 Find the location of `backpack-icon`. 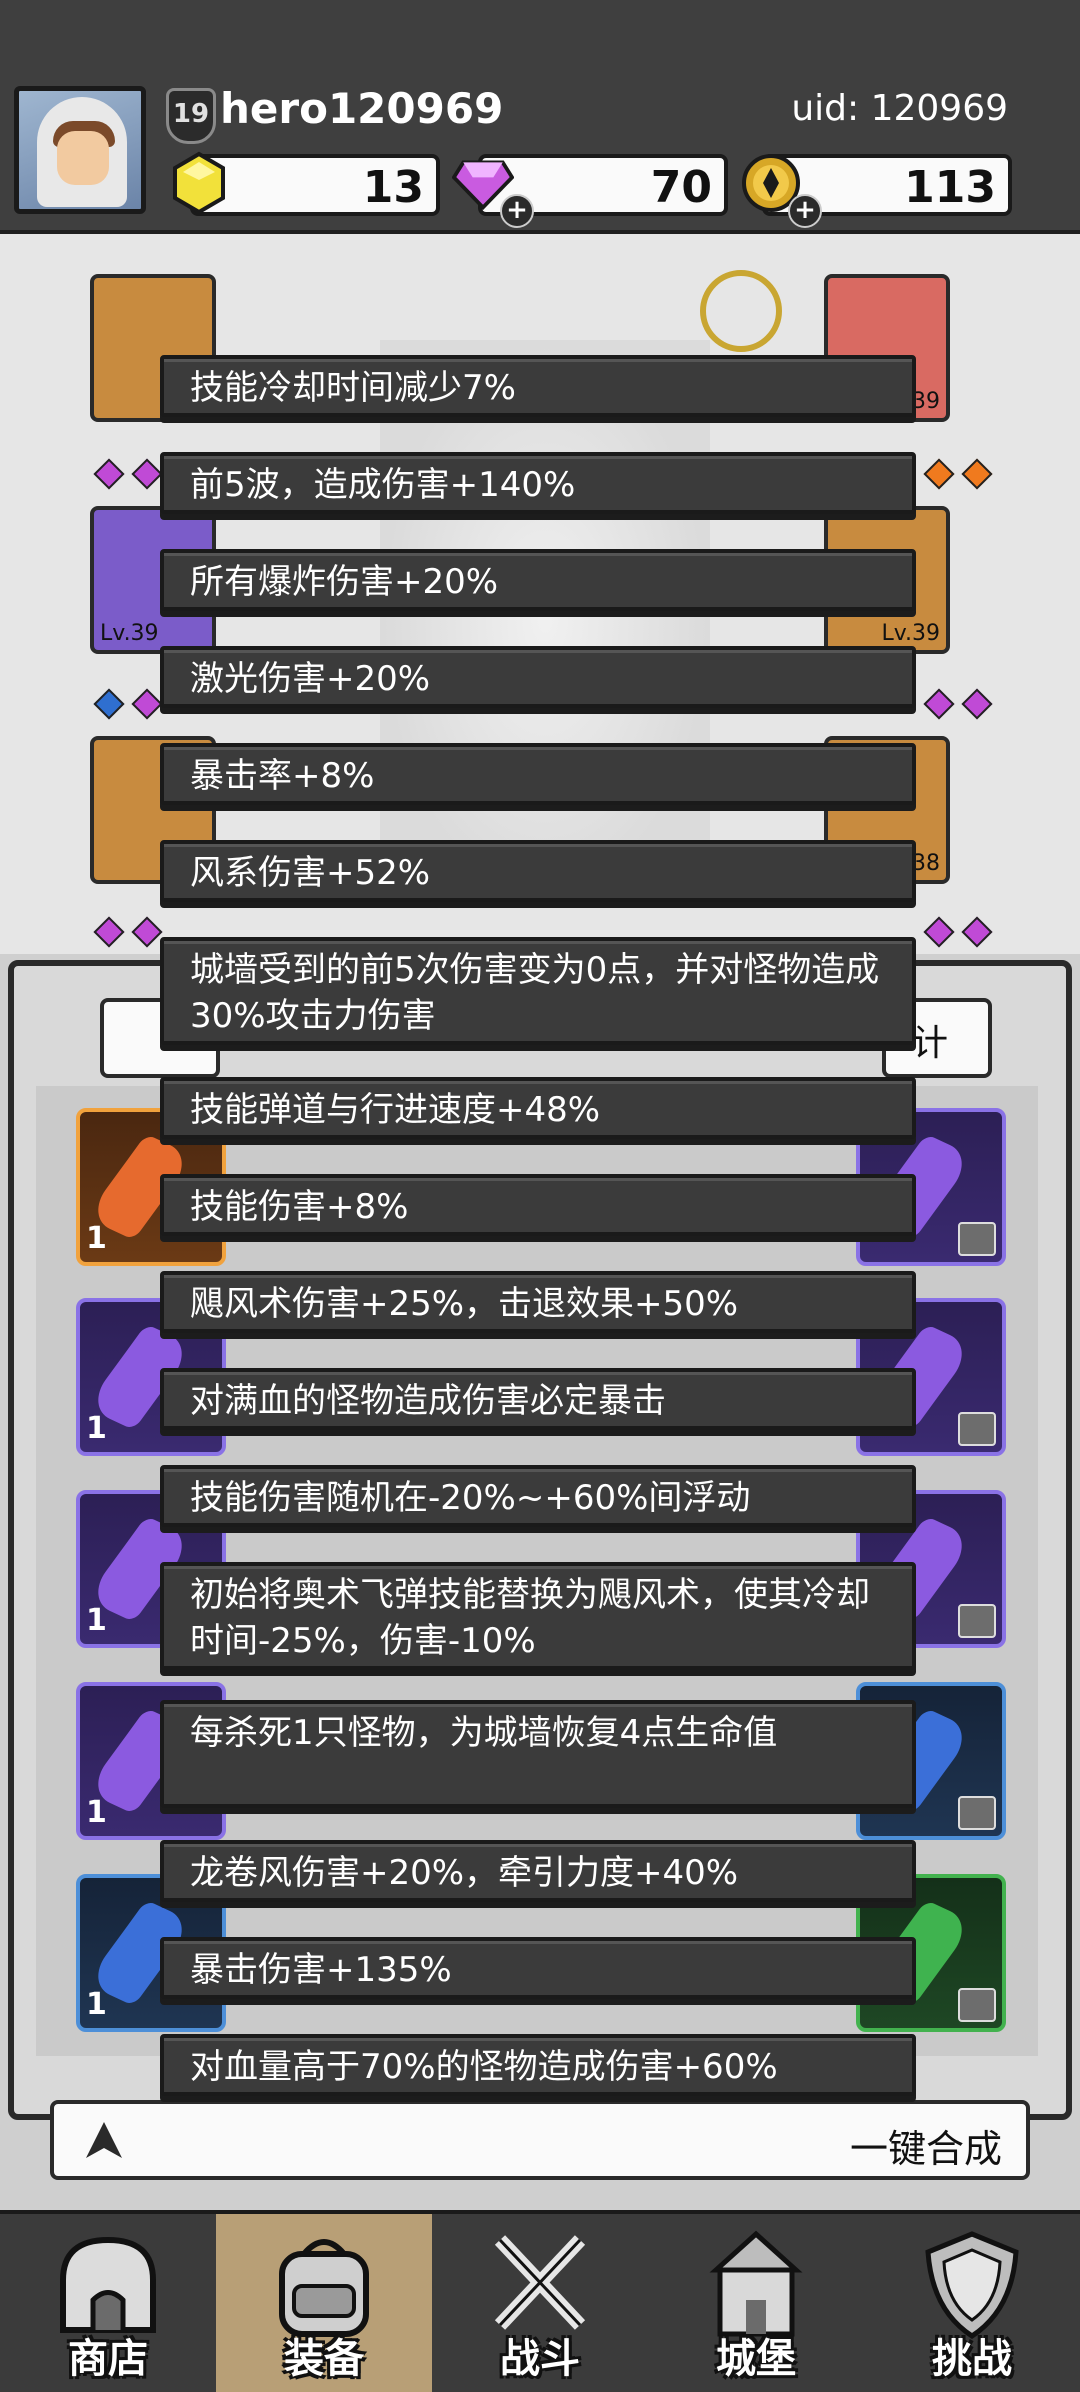

backpack-icon is located at coordinates (324, 2288).